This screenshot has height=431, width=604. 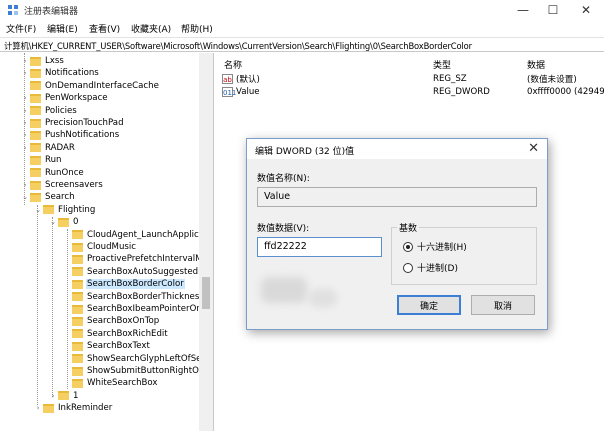 I want to click on ok-button: 确定, so click(x=429, y=305).